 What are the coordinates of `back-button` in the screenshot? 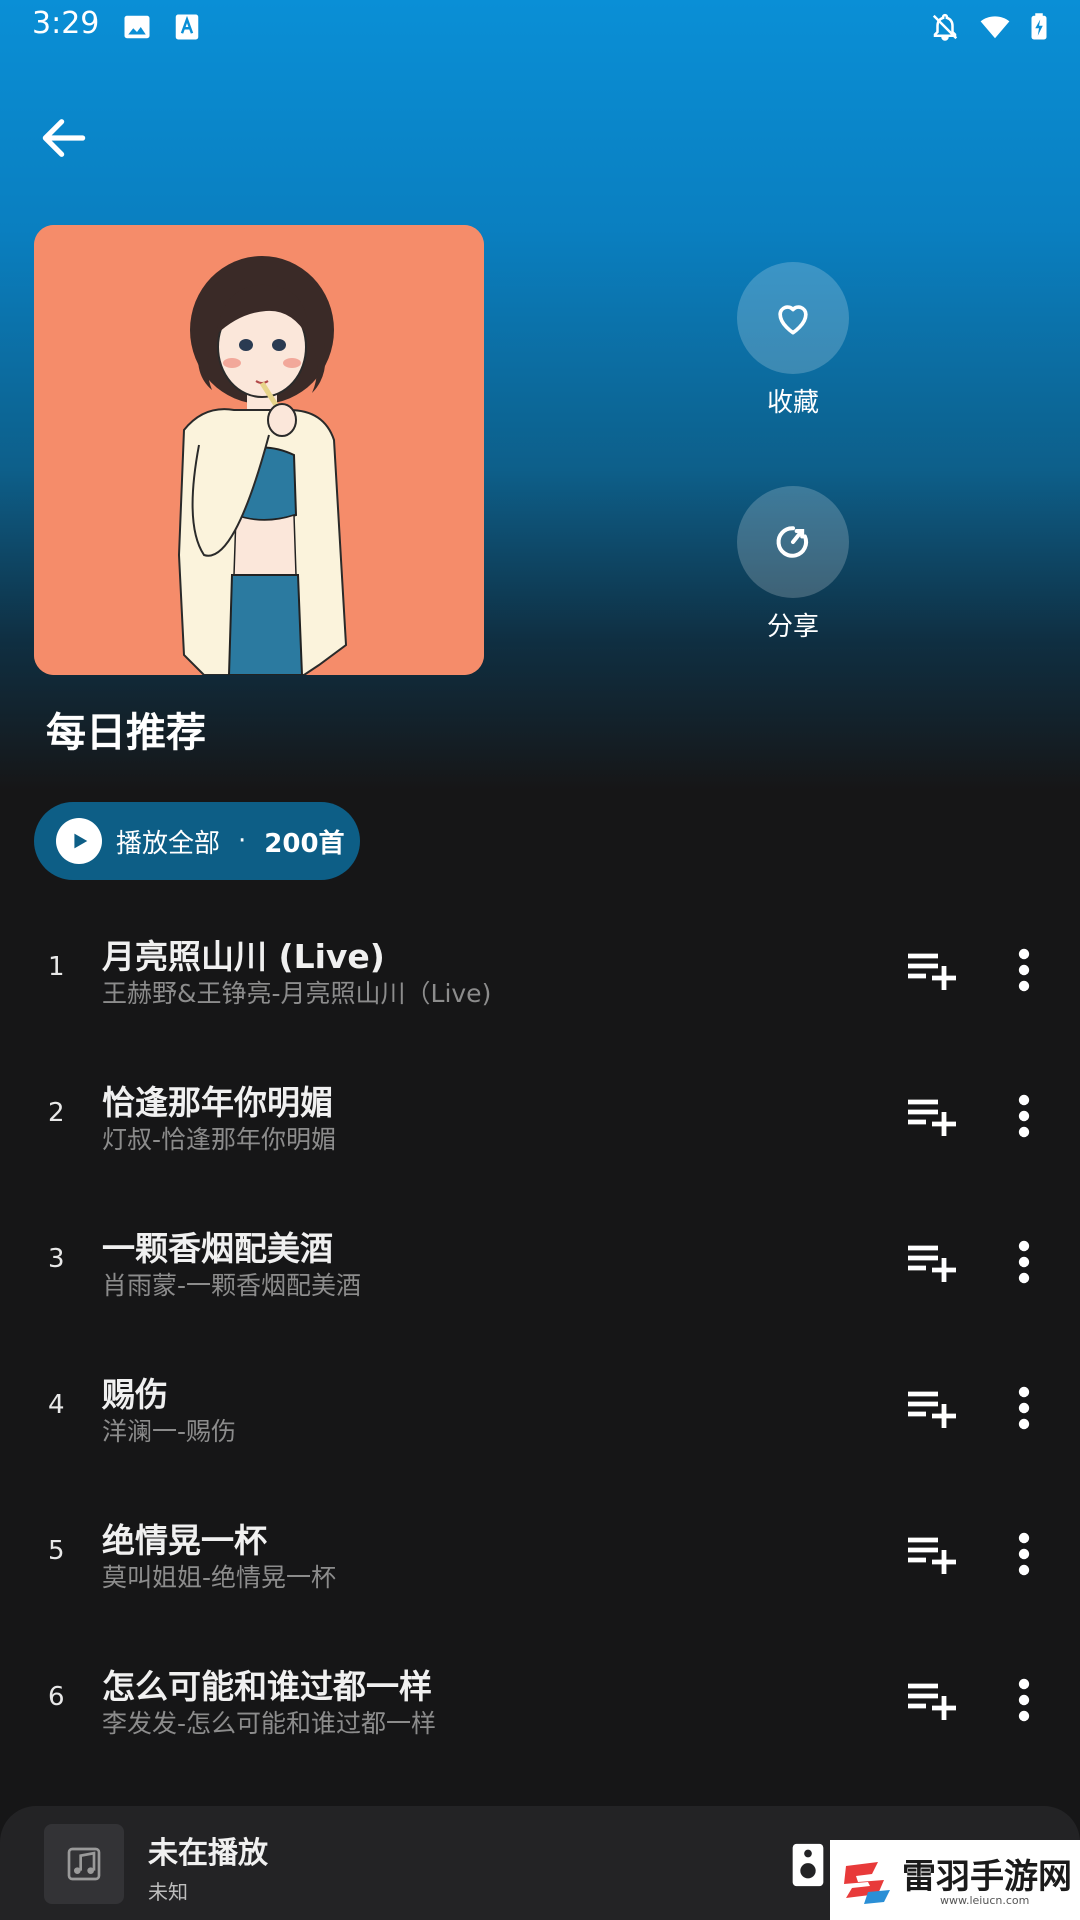 It's located at (64, 138).